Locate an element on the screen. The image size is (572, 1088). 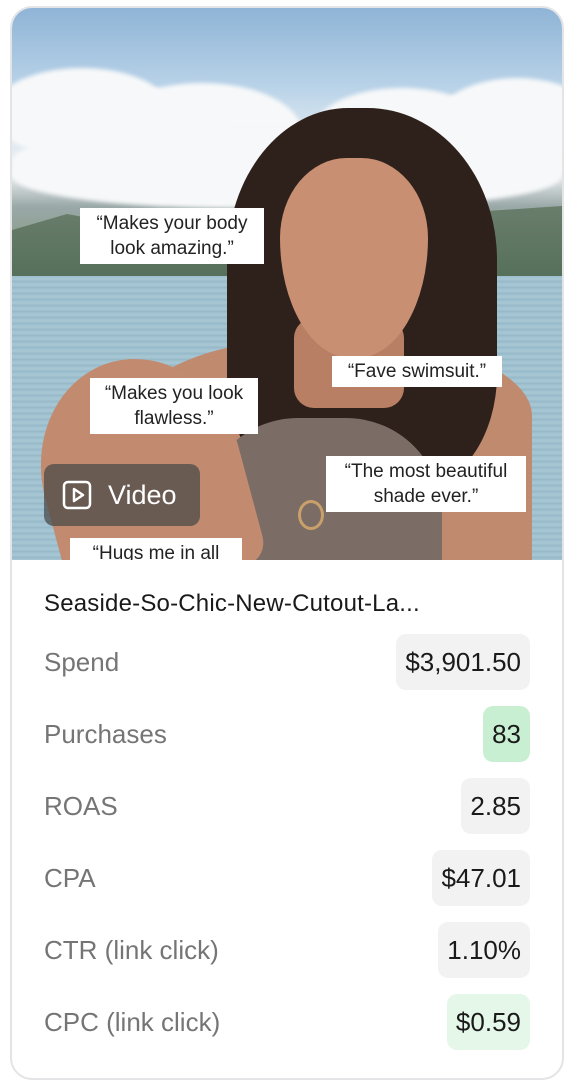
metric-value: 1.10% is located at coordinates (484, 950).